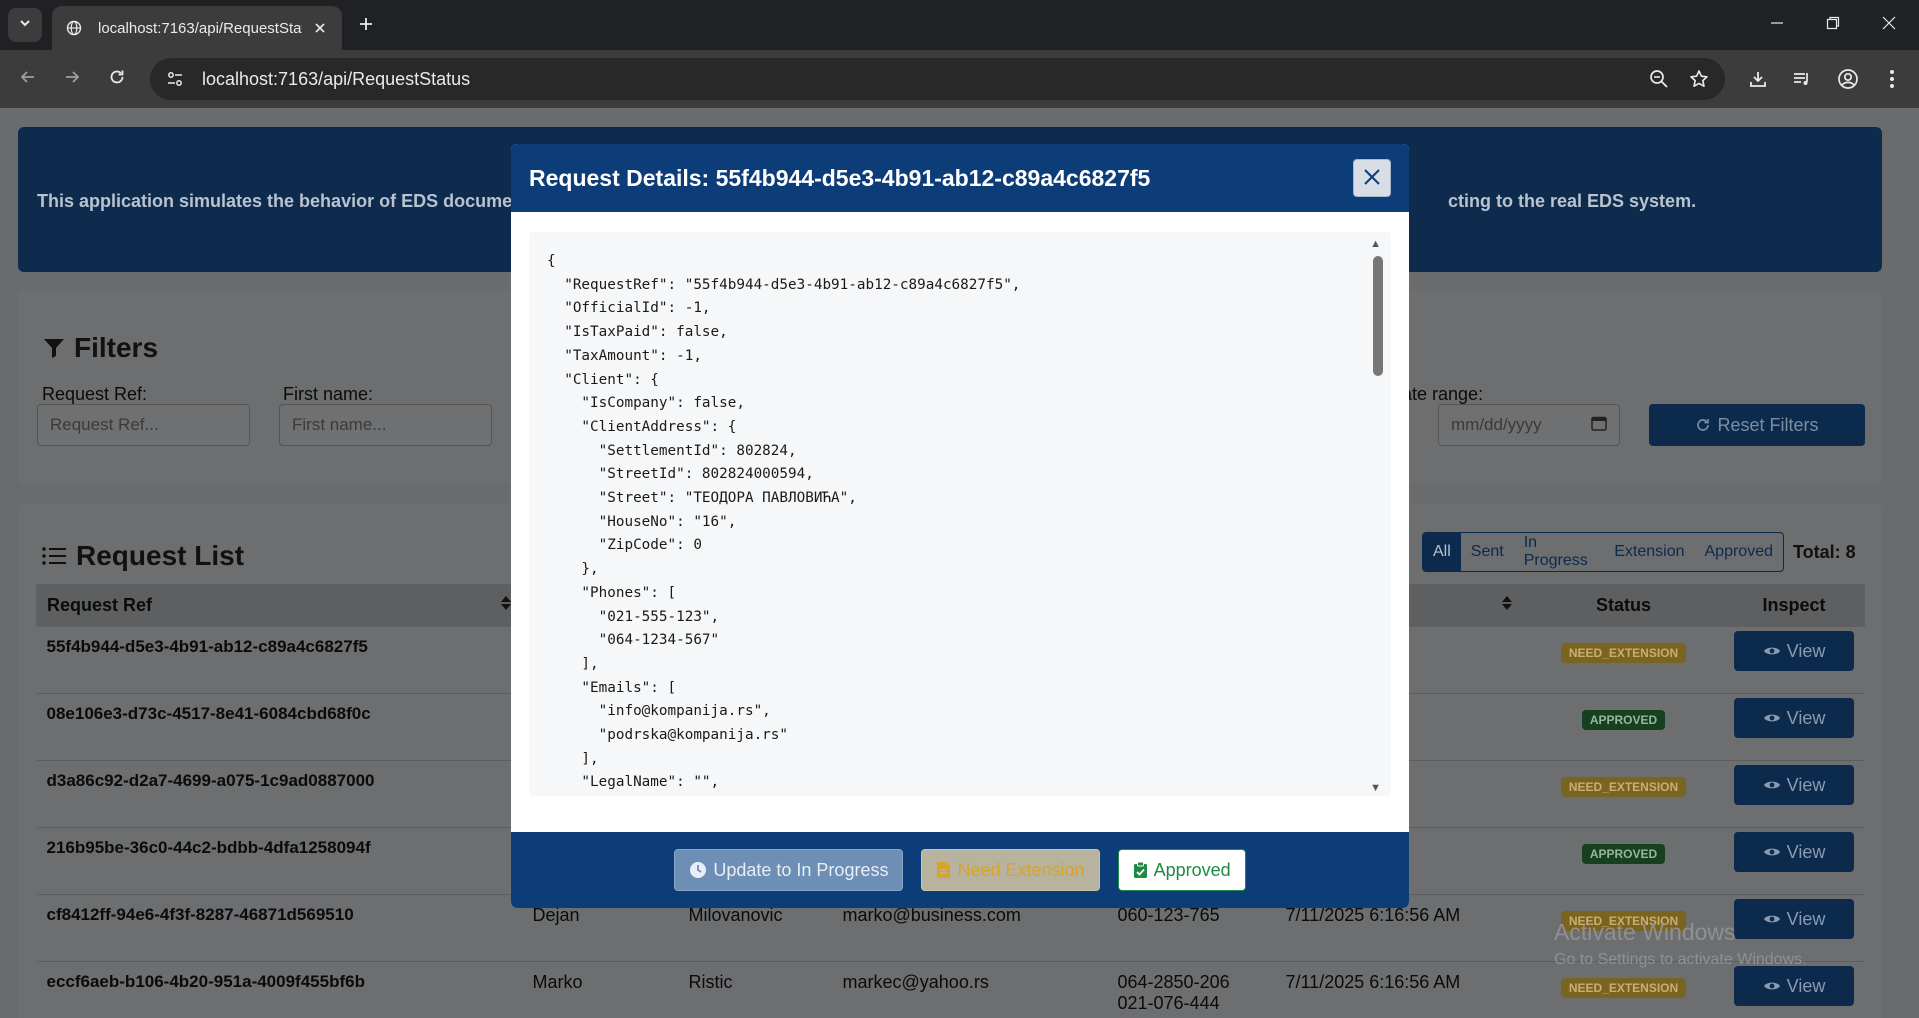  Describe the element at coordinates (1372, 178) in the screenshot. I see `modal-close-button` at that location.